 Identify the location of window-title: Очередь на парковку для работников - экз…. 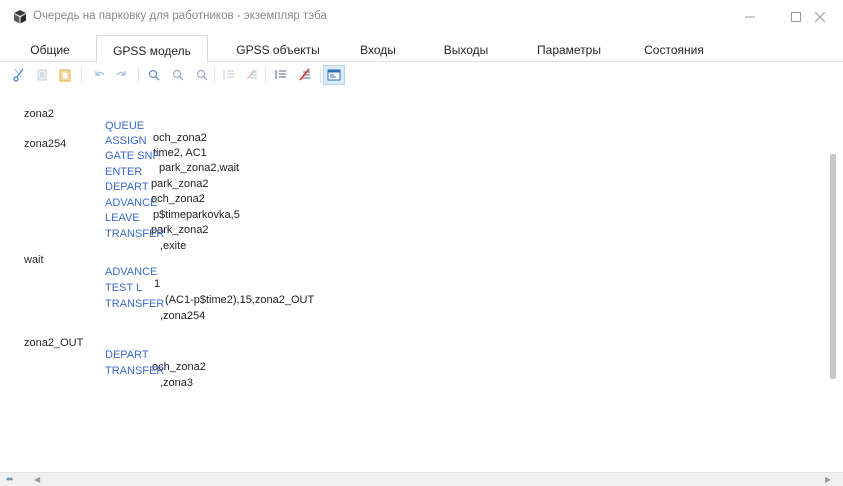
(180, 16).